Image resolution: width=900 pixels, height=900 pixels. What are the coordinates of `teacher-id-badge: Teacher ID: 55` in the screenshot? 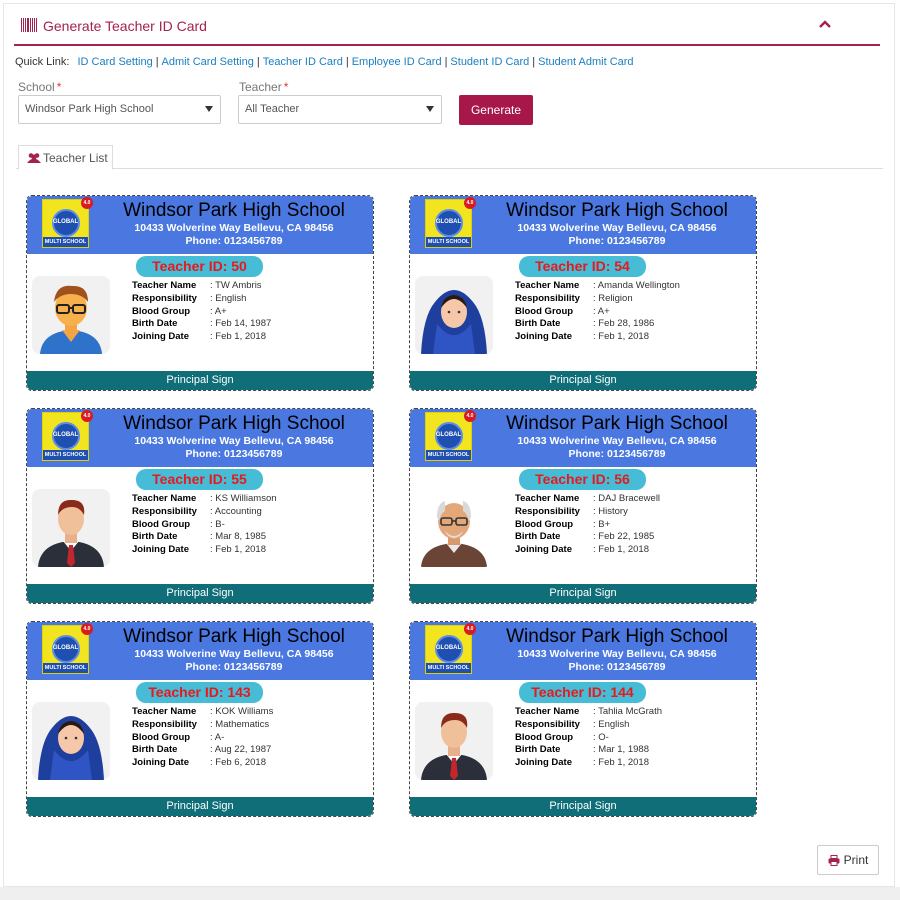 It's located at (199, 479).